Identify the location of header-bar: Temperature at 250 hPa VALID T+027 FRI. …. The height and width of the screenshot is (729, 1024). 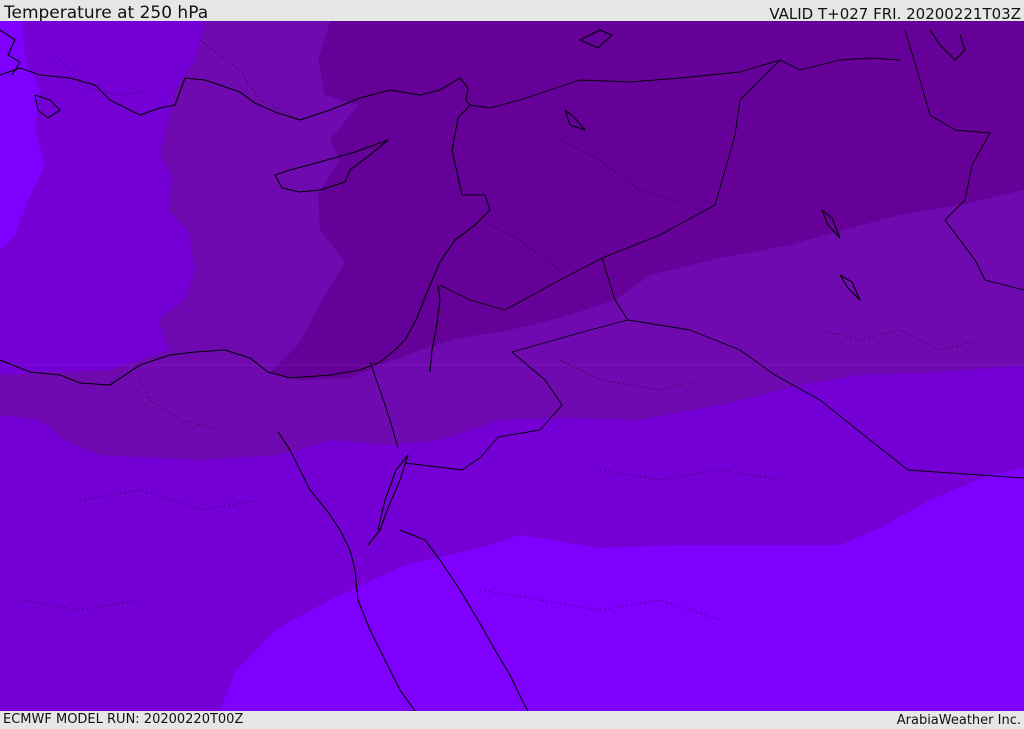
(512, 11).